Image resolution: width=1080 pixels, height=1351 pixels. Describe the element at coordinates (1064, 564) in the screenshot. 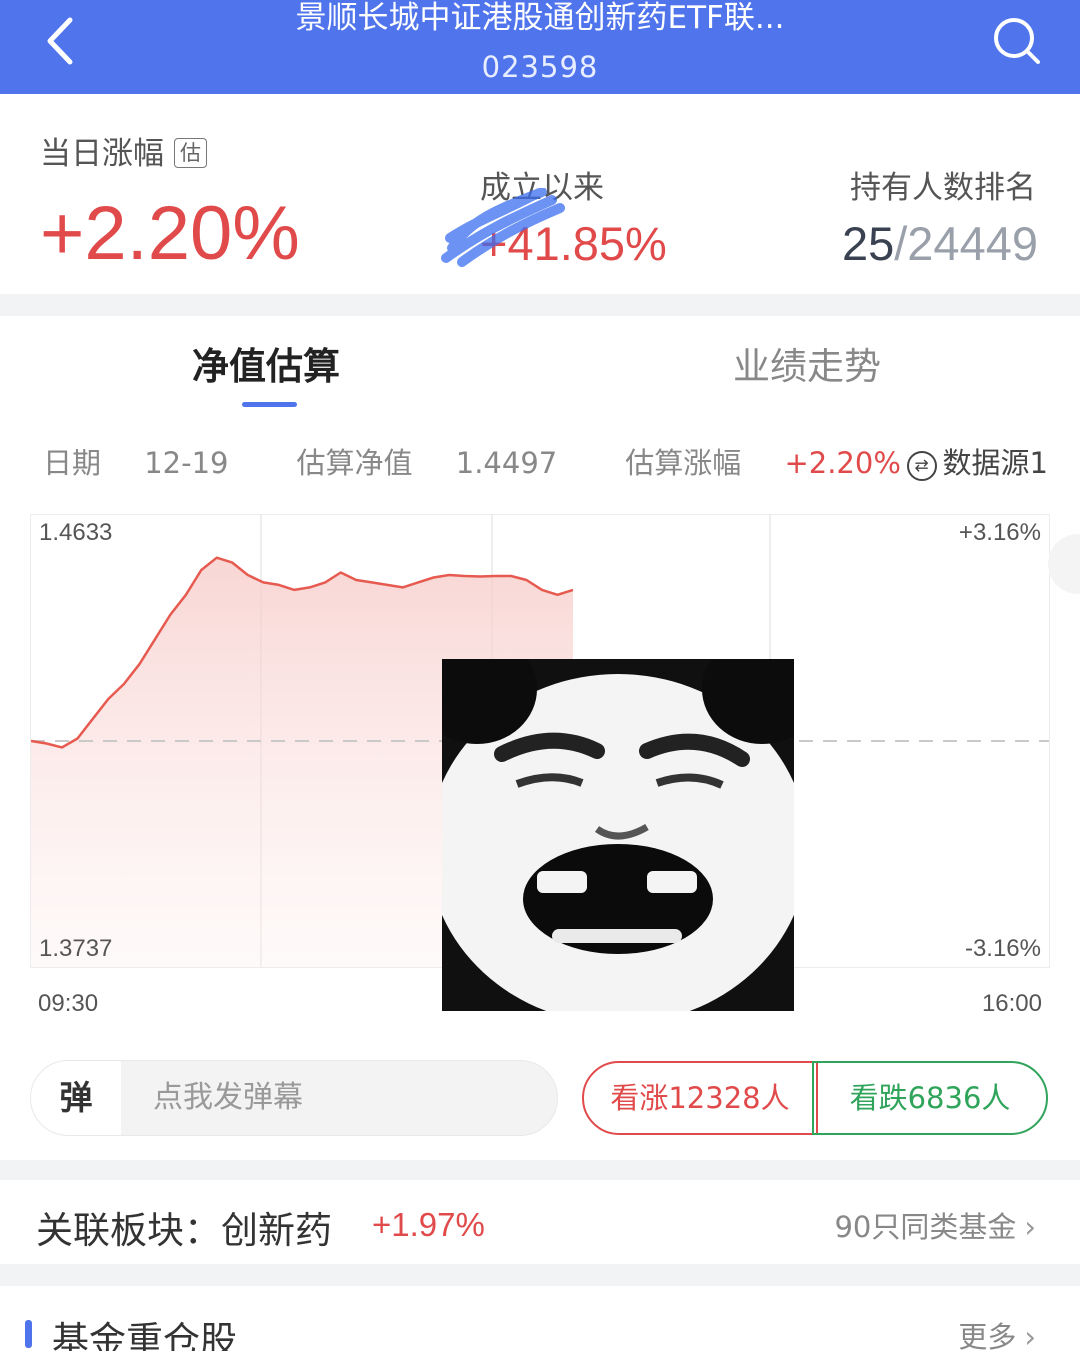

I see `side-drawer-handle` at that location.